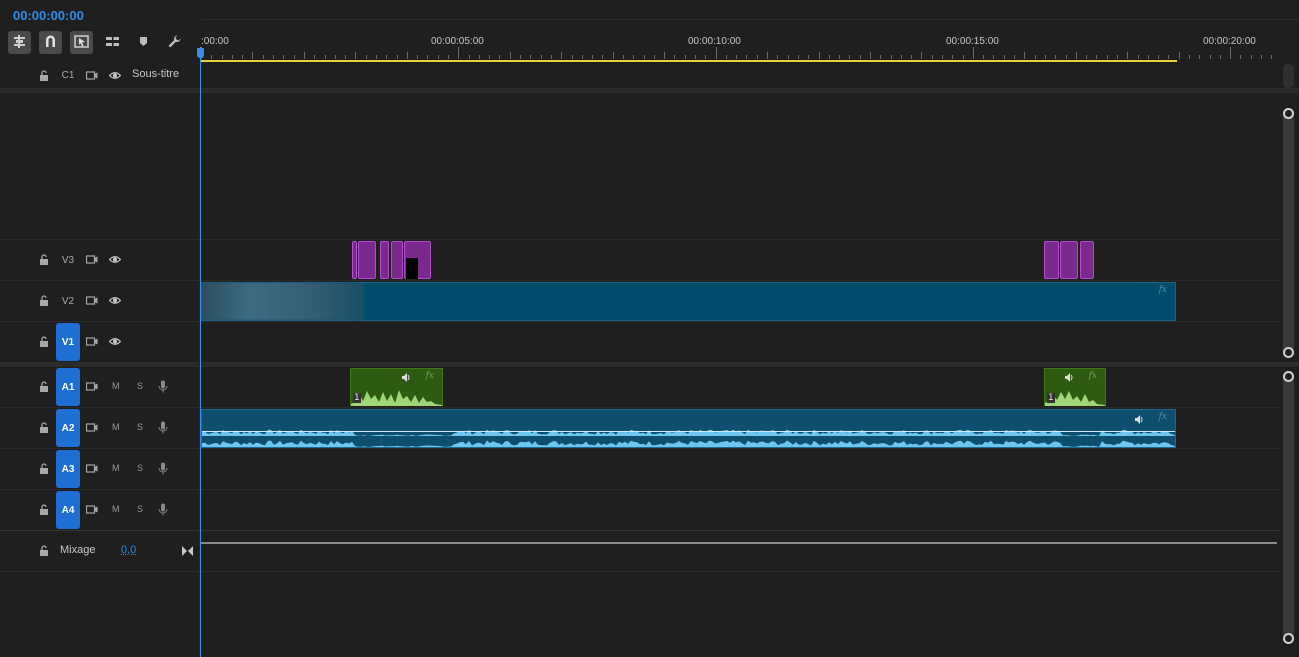  What do you see at coordinates (19, 42) in the screenshot?
I see `insert-sequence-nest-button` at bounding box center [19, 42].